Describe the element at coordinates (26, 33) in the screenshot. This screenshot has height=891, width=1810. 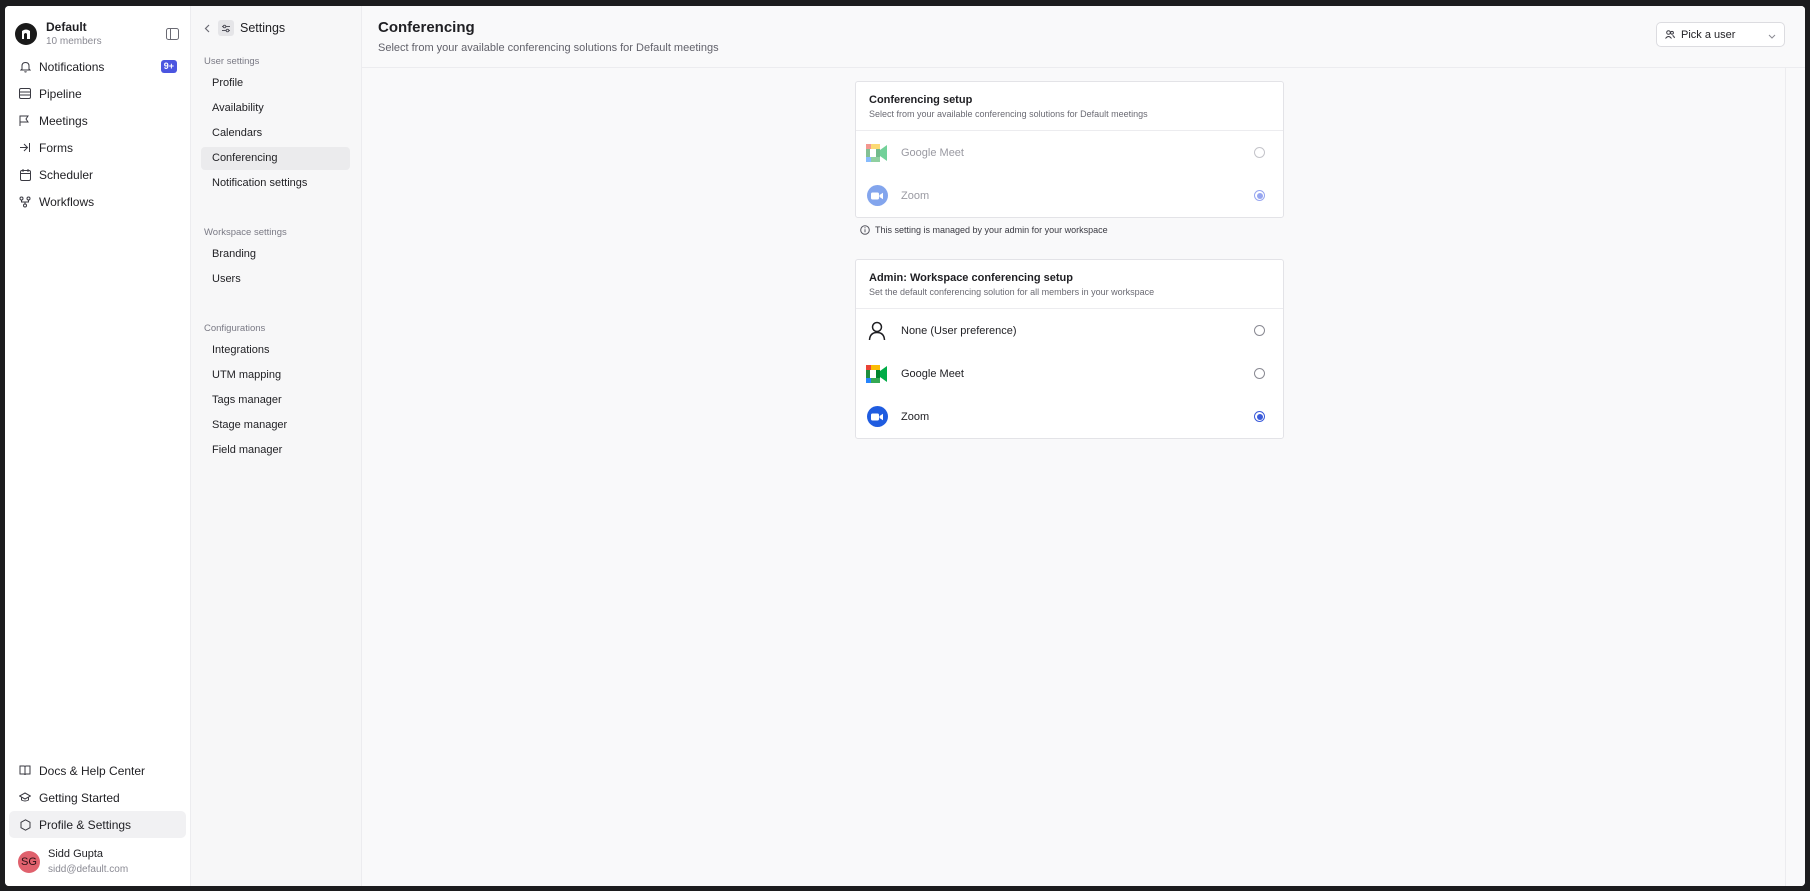
I see `workspace-logo-icon` at that location.